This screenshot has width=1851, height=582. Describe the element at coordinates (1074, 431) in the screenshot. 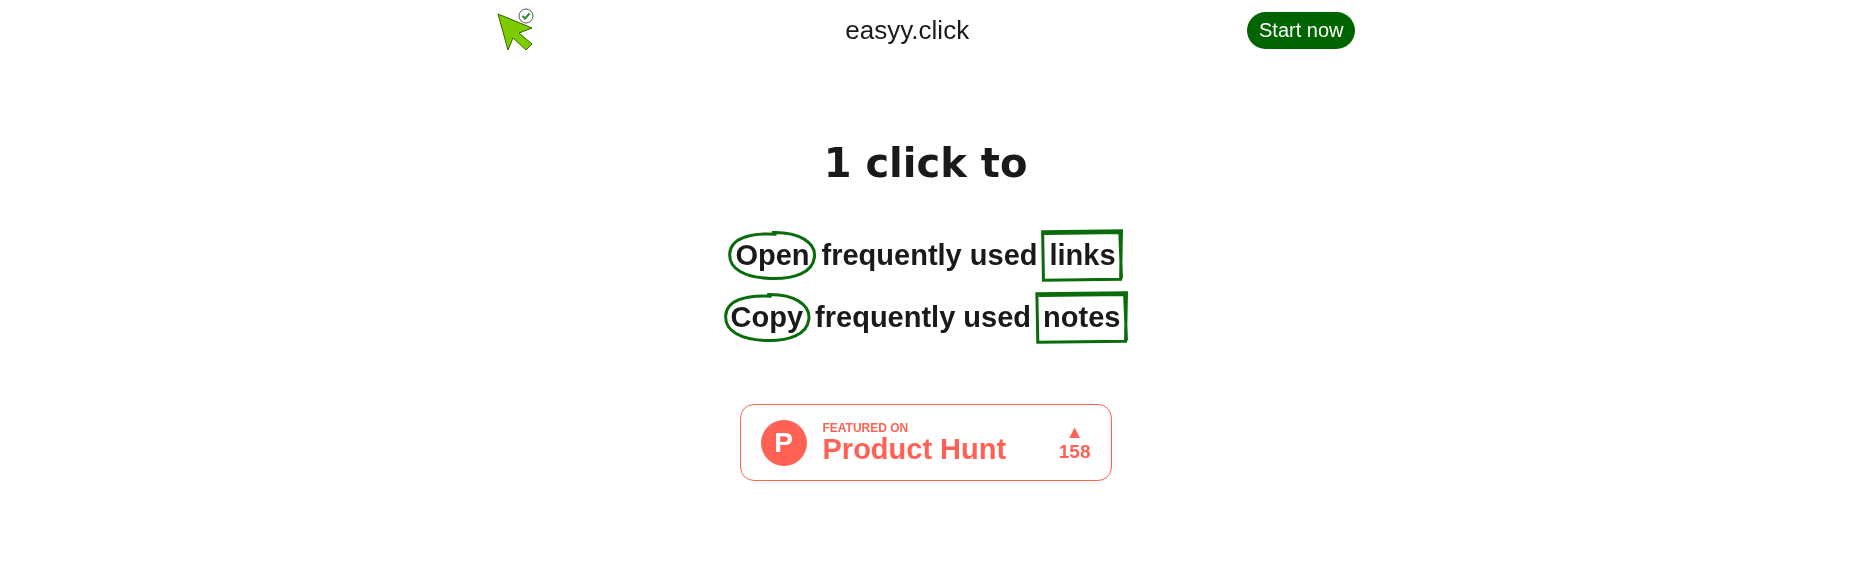

I see `upvote-arrow: ▲` at that location.